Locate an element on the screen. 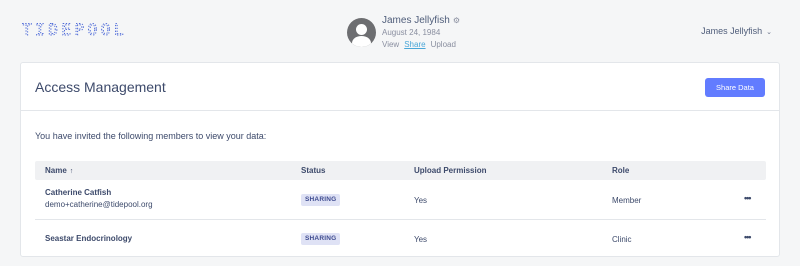  user-menu-label: James Jellyfish is located at coordinates (732, 31).